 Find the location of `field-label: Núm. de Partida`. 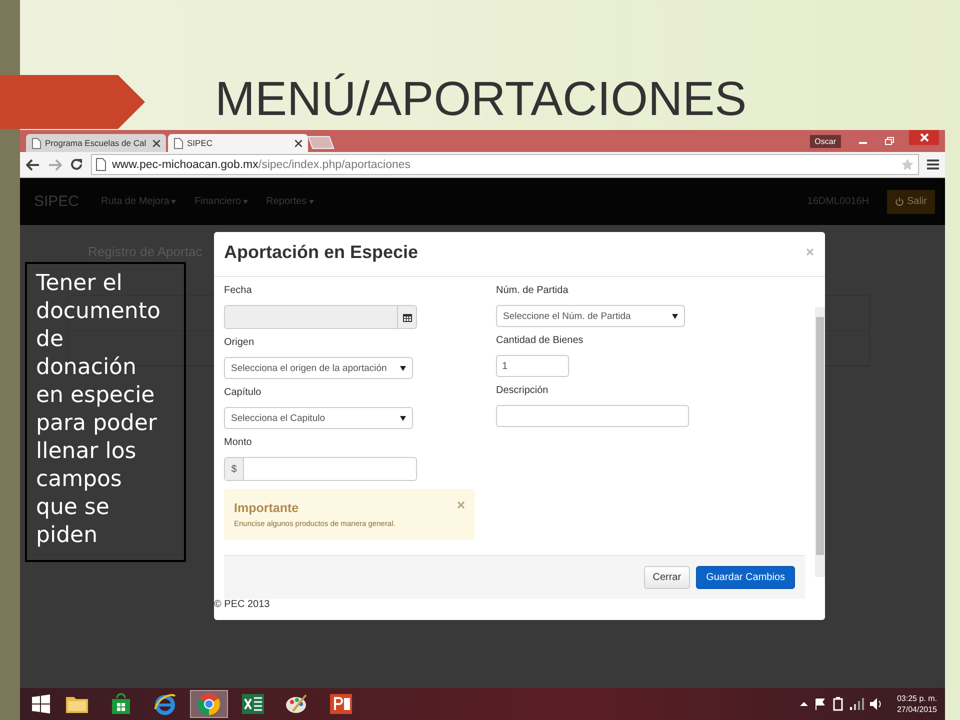

field-label: Núm. de Partida is located at coordinates (533, 291).